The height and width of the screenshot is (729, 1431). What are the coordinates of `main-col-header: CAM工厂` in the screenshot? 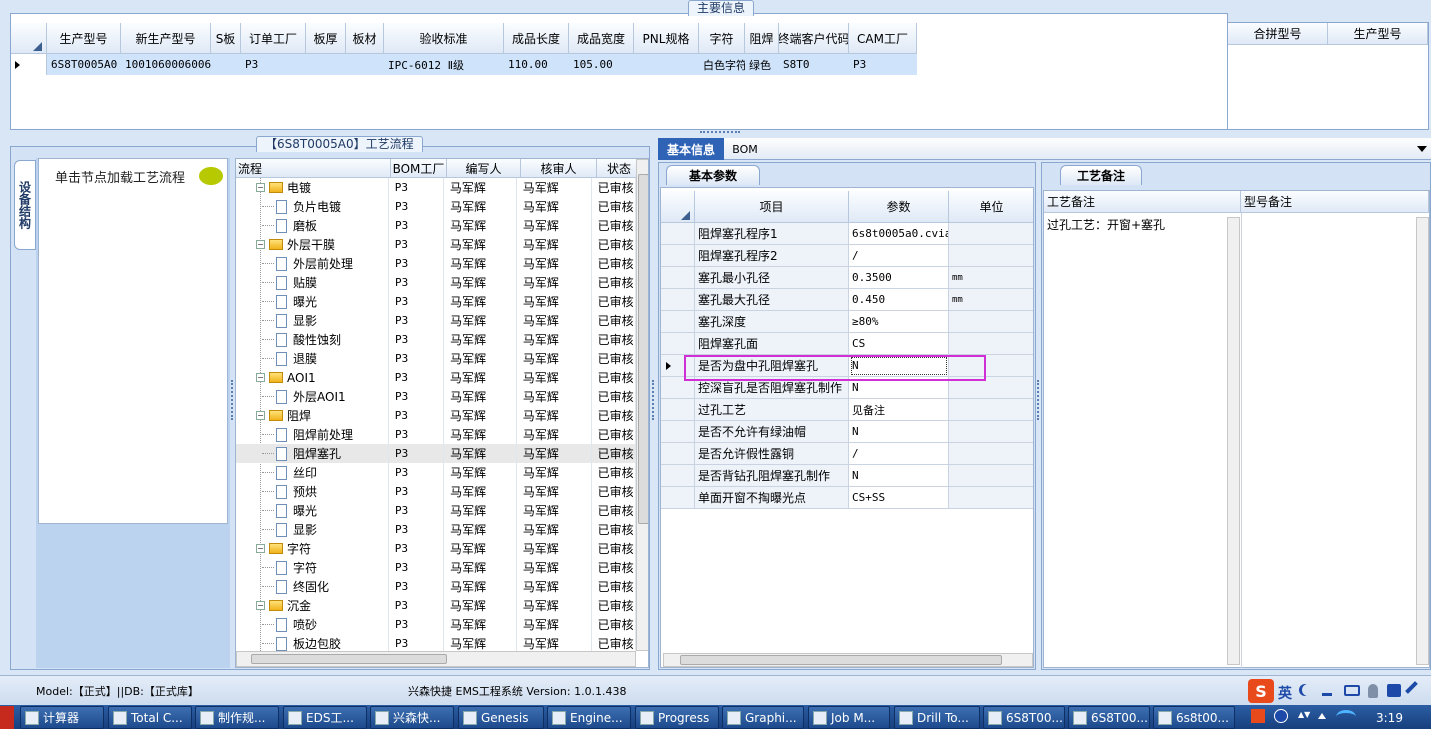 It's located at (883, 38).